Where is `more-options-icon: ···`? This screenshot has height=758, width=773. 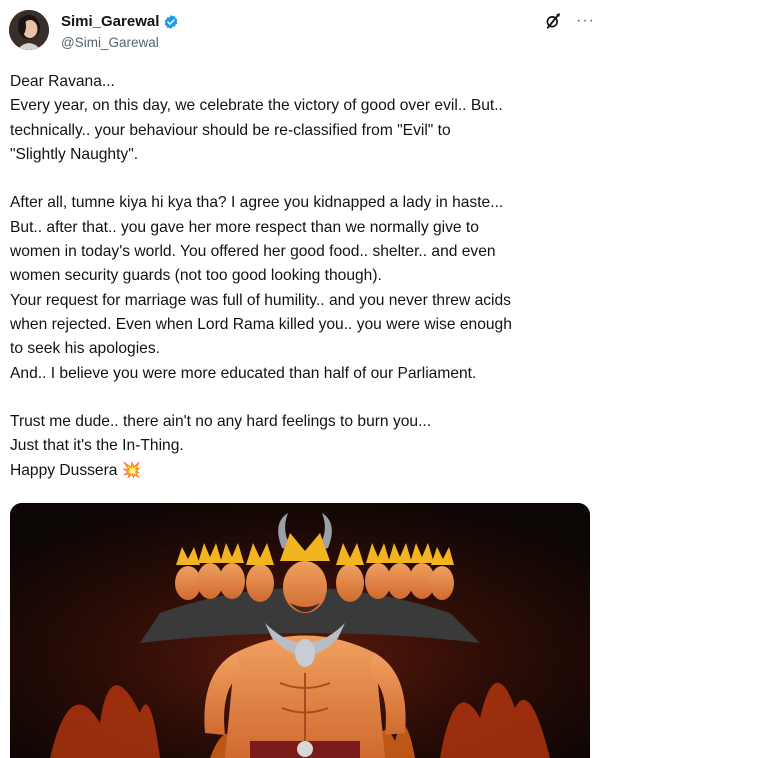
more-options-icon: ··· is located at coordinates (585, 21).